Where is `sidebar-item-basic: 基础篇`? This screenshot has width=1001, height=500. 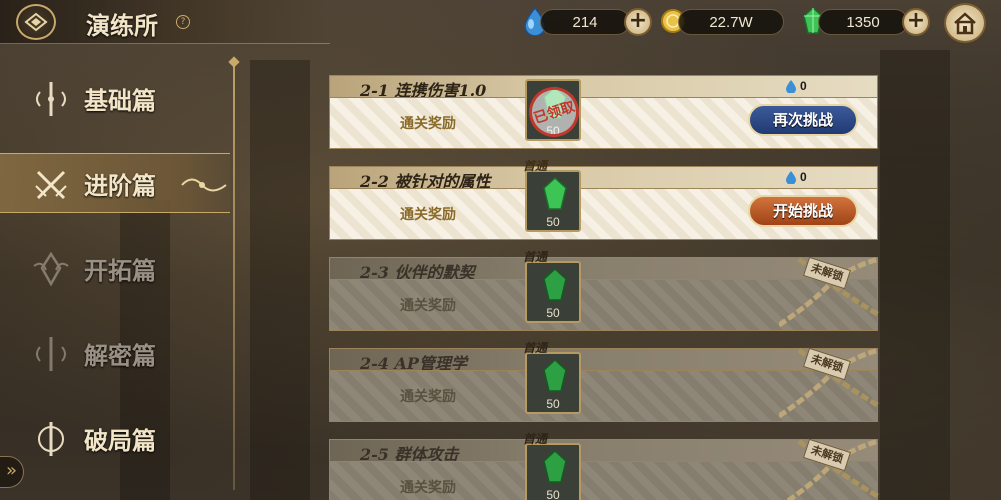
sidebar-item-basic: 基础篇 is located at coordinates (115, 98).